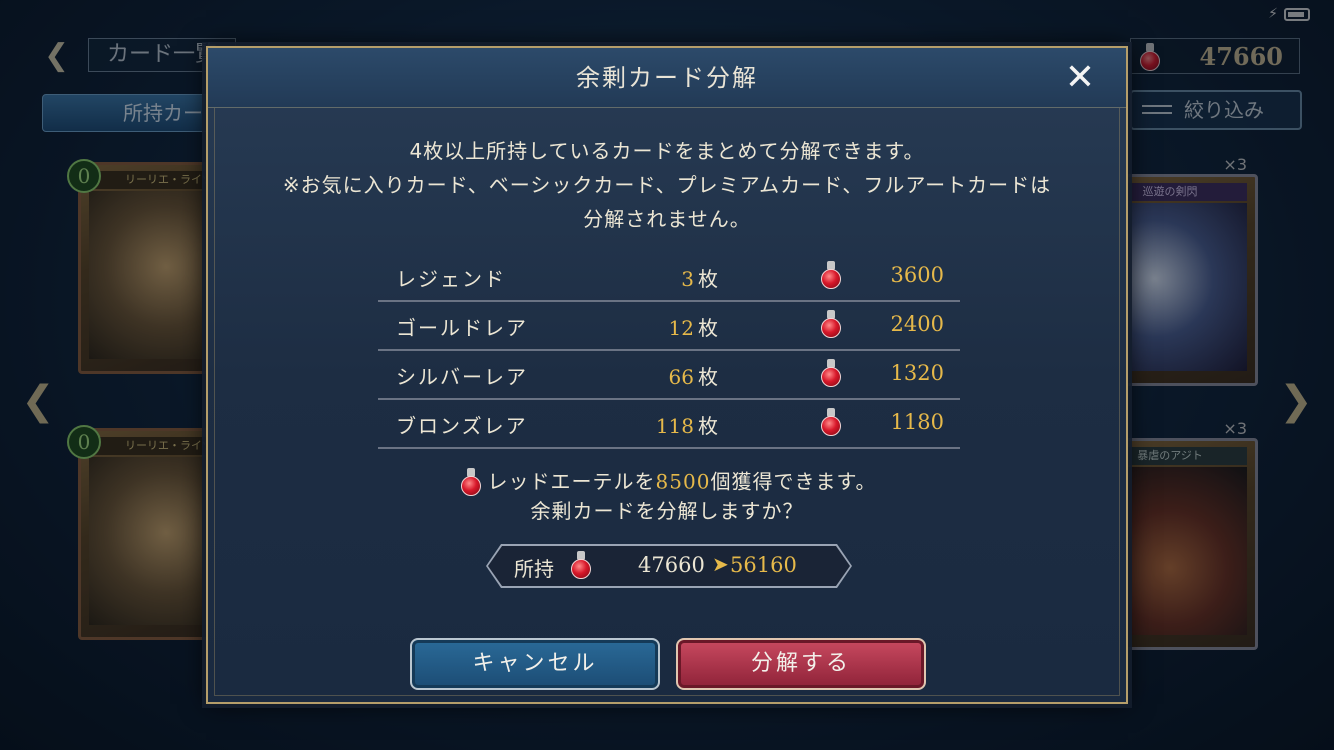 The width and height of the screenshot is (1334, 750). I want to click on owned-current-value: 47660, so click(671, 565).